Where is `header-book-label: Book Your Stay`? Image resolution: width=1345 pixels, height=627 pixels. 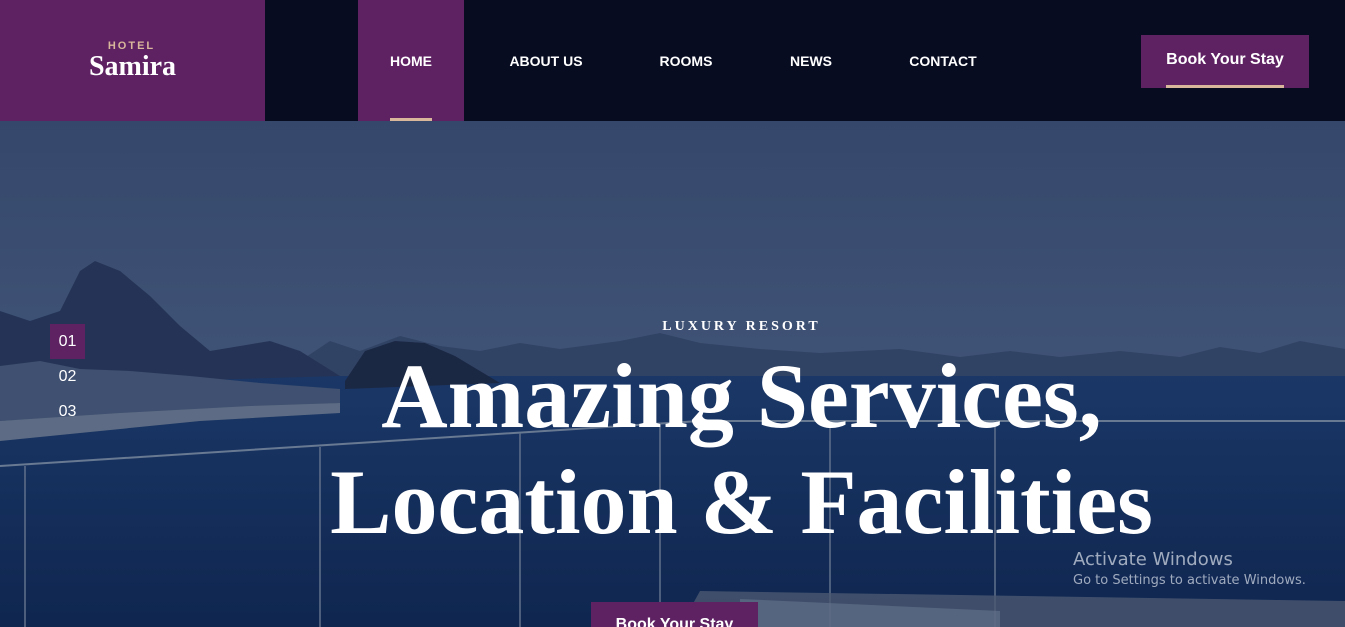
header-book-label: Book Your Stay is located at coordinates (1225, 59).